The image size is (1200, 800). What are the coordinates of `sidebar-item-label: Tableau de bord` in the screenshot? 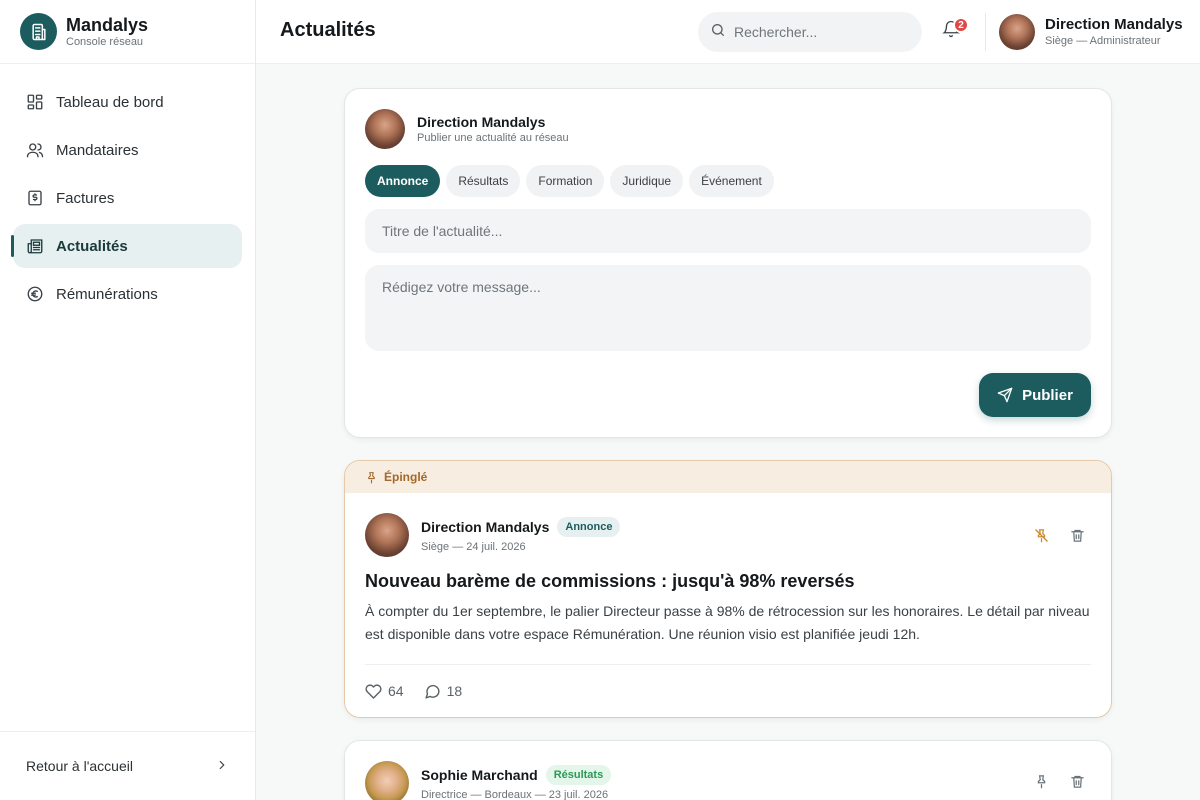 It's located at (110, 102).